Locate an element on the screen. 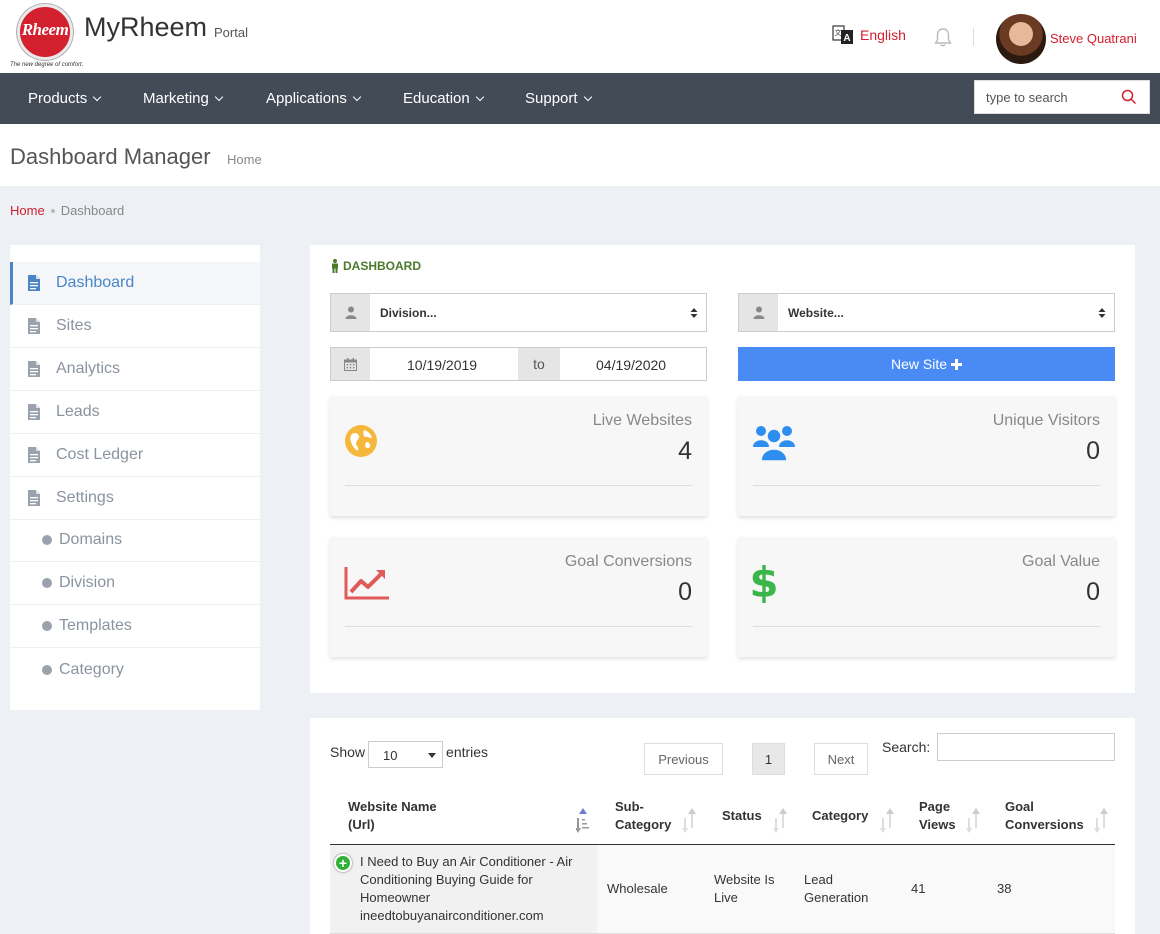  breadcrumb-home: Home is located at coordinates (27, 210).